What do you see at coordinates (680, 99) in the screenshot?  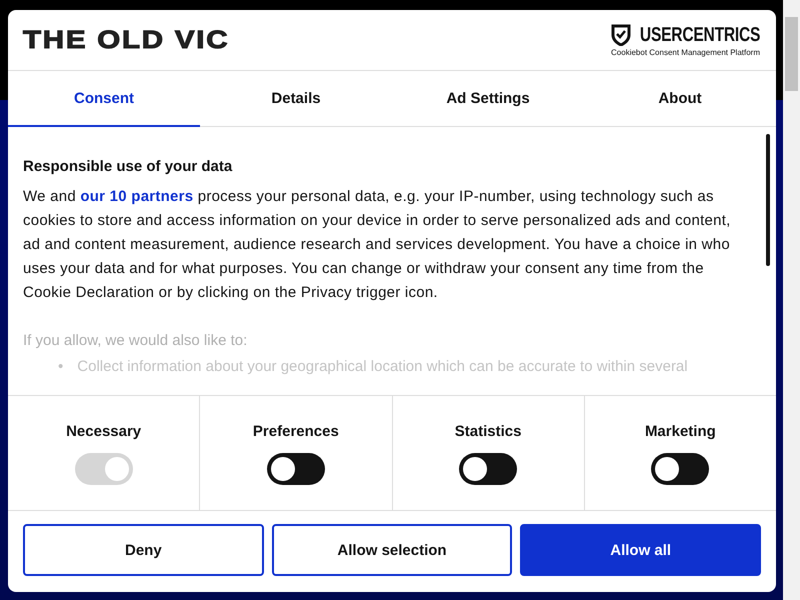 I see `tab: About` at bounding box center [680, 99].